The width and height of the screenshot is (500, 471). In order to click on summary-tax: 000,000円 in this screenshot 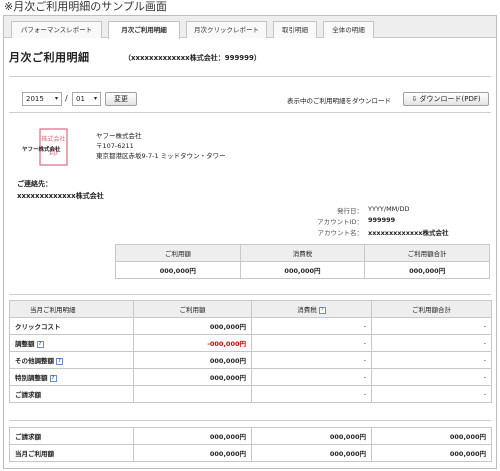, I will do `click(302, 270)`.